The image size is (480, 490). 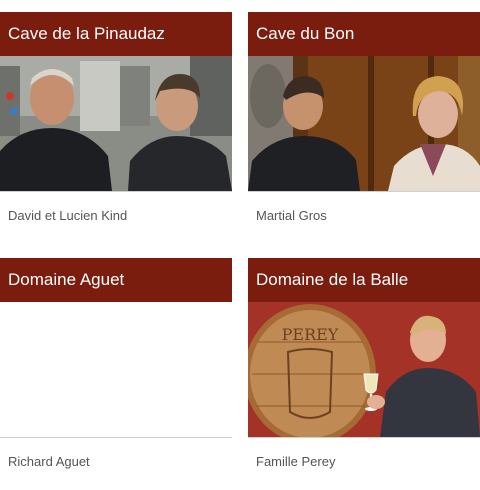 What do you see at coordinates (364, 280) in the screenshot?
I see `card-title: Domaine de la Balle` at bounding box center [364, 280].